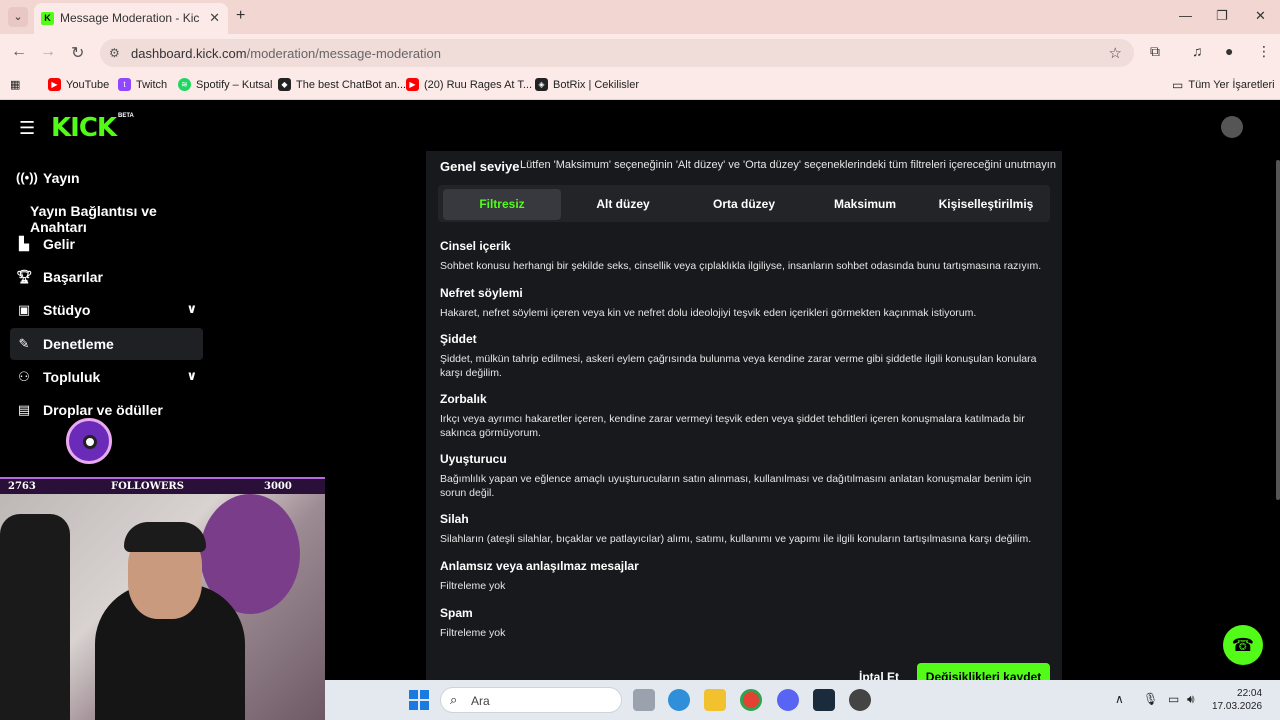 The height and width of the screenshot is (720, 1280). What do you see at coordinates (162, 607) in the screenshot?
I see `webcam-feed` at bounding box center [162, 607].